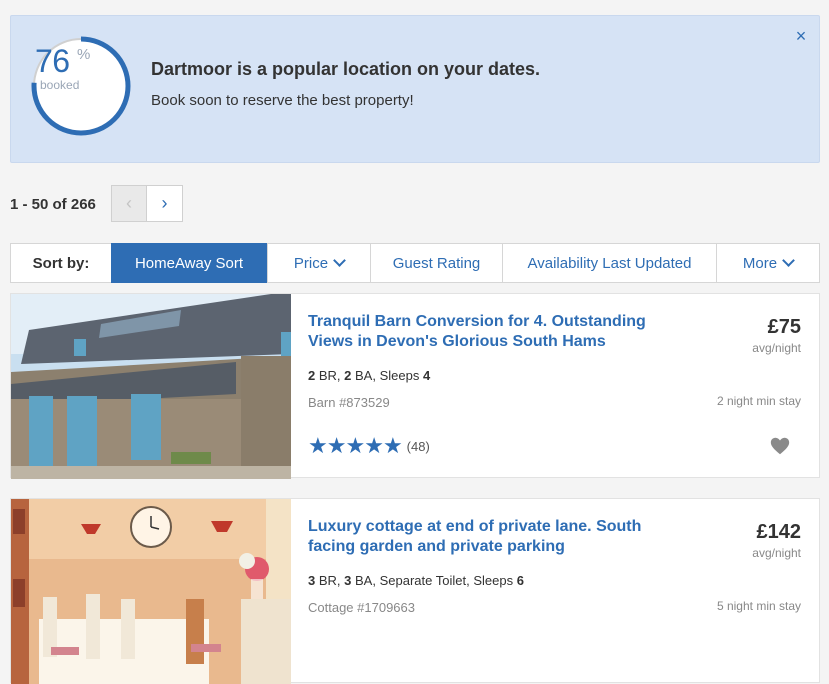  I want to click on property-id: Barn #873529, so click(349, 402).